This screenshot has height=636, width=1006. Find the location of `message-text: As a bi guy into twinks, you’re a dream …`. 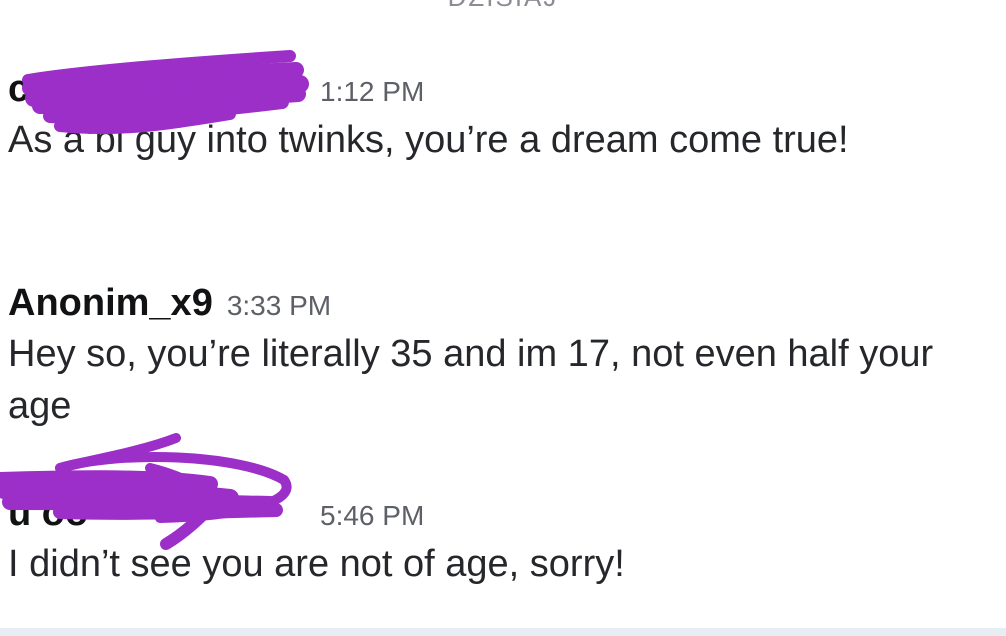

message-text: As a bi guy into twinks, you’re a dream … is located at coordinates (428, 140).